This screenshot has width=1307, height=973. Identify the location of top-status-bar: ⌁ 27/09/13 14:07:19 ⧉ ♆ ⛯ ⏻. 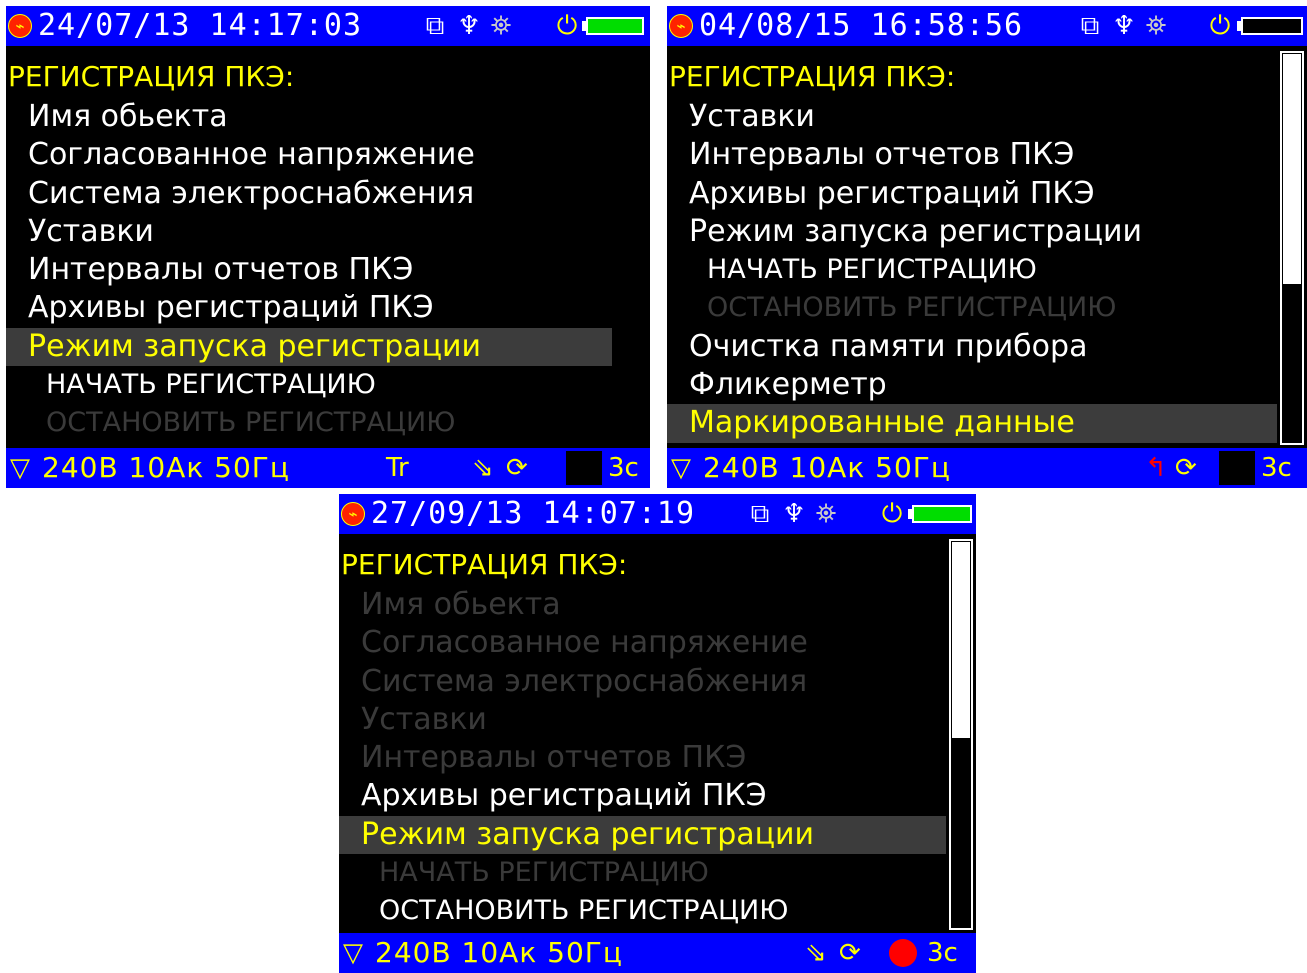
(657, 514).